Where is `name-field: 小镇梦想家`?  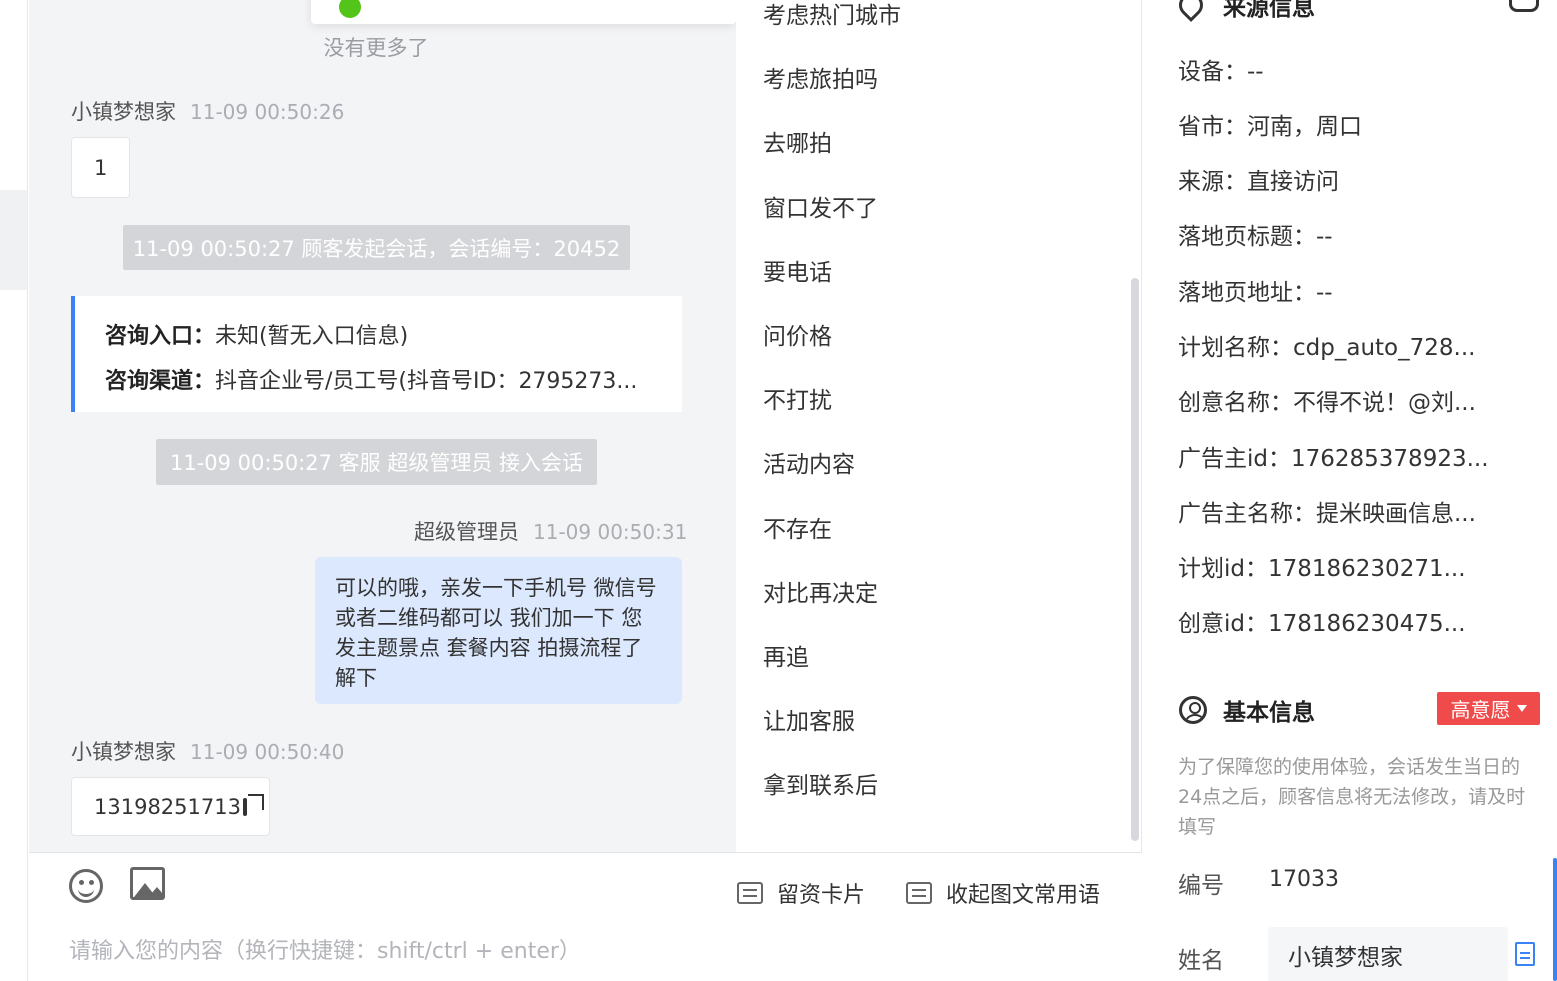 name-field: 小镇梦想家 is located at coordinates (1388, 954).